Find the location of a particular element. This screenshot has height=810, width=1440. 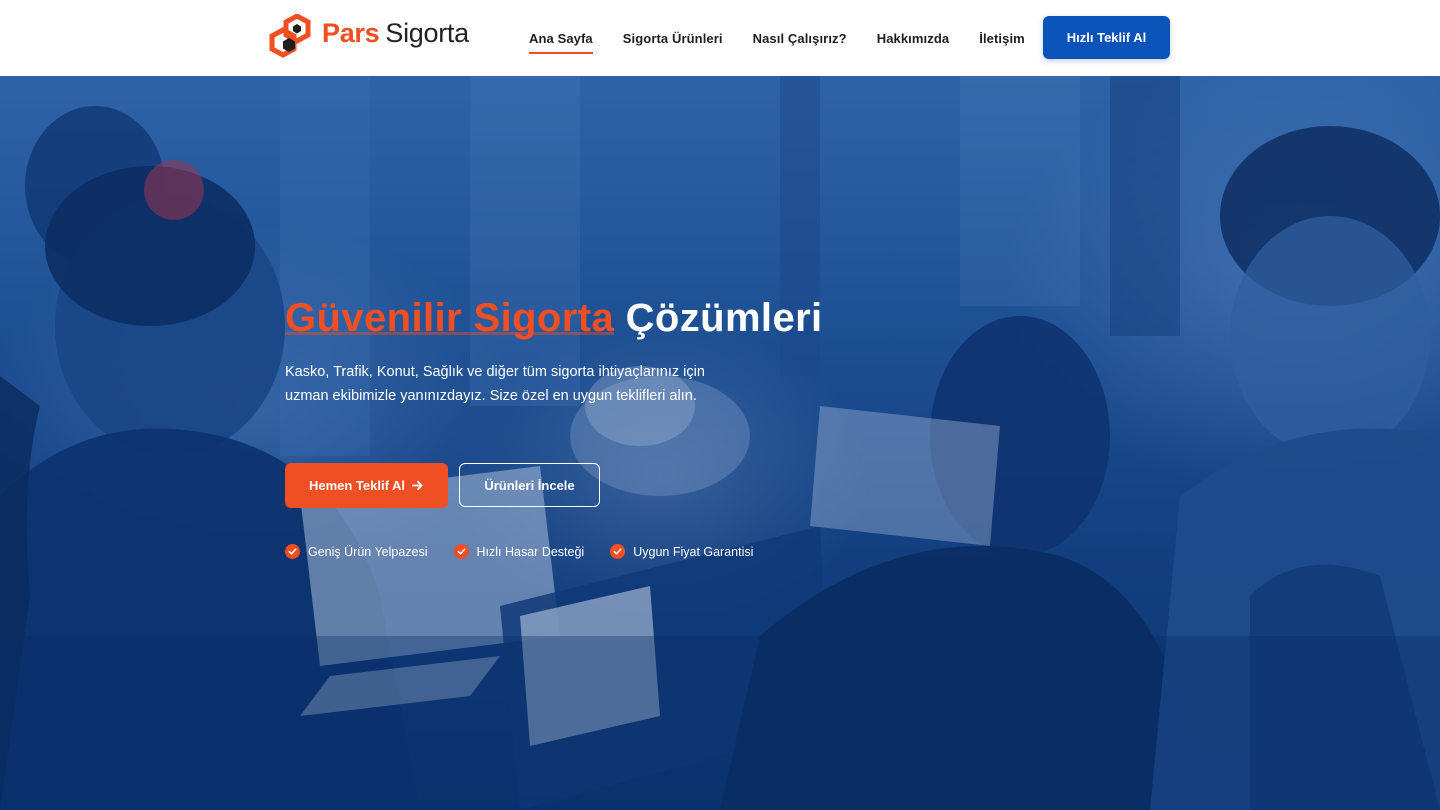

hero-title-accent: Güvenilir Sigorta is located at coordinates (450, 318).